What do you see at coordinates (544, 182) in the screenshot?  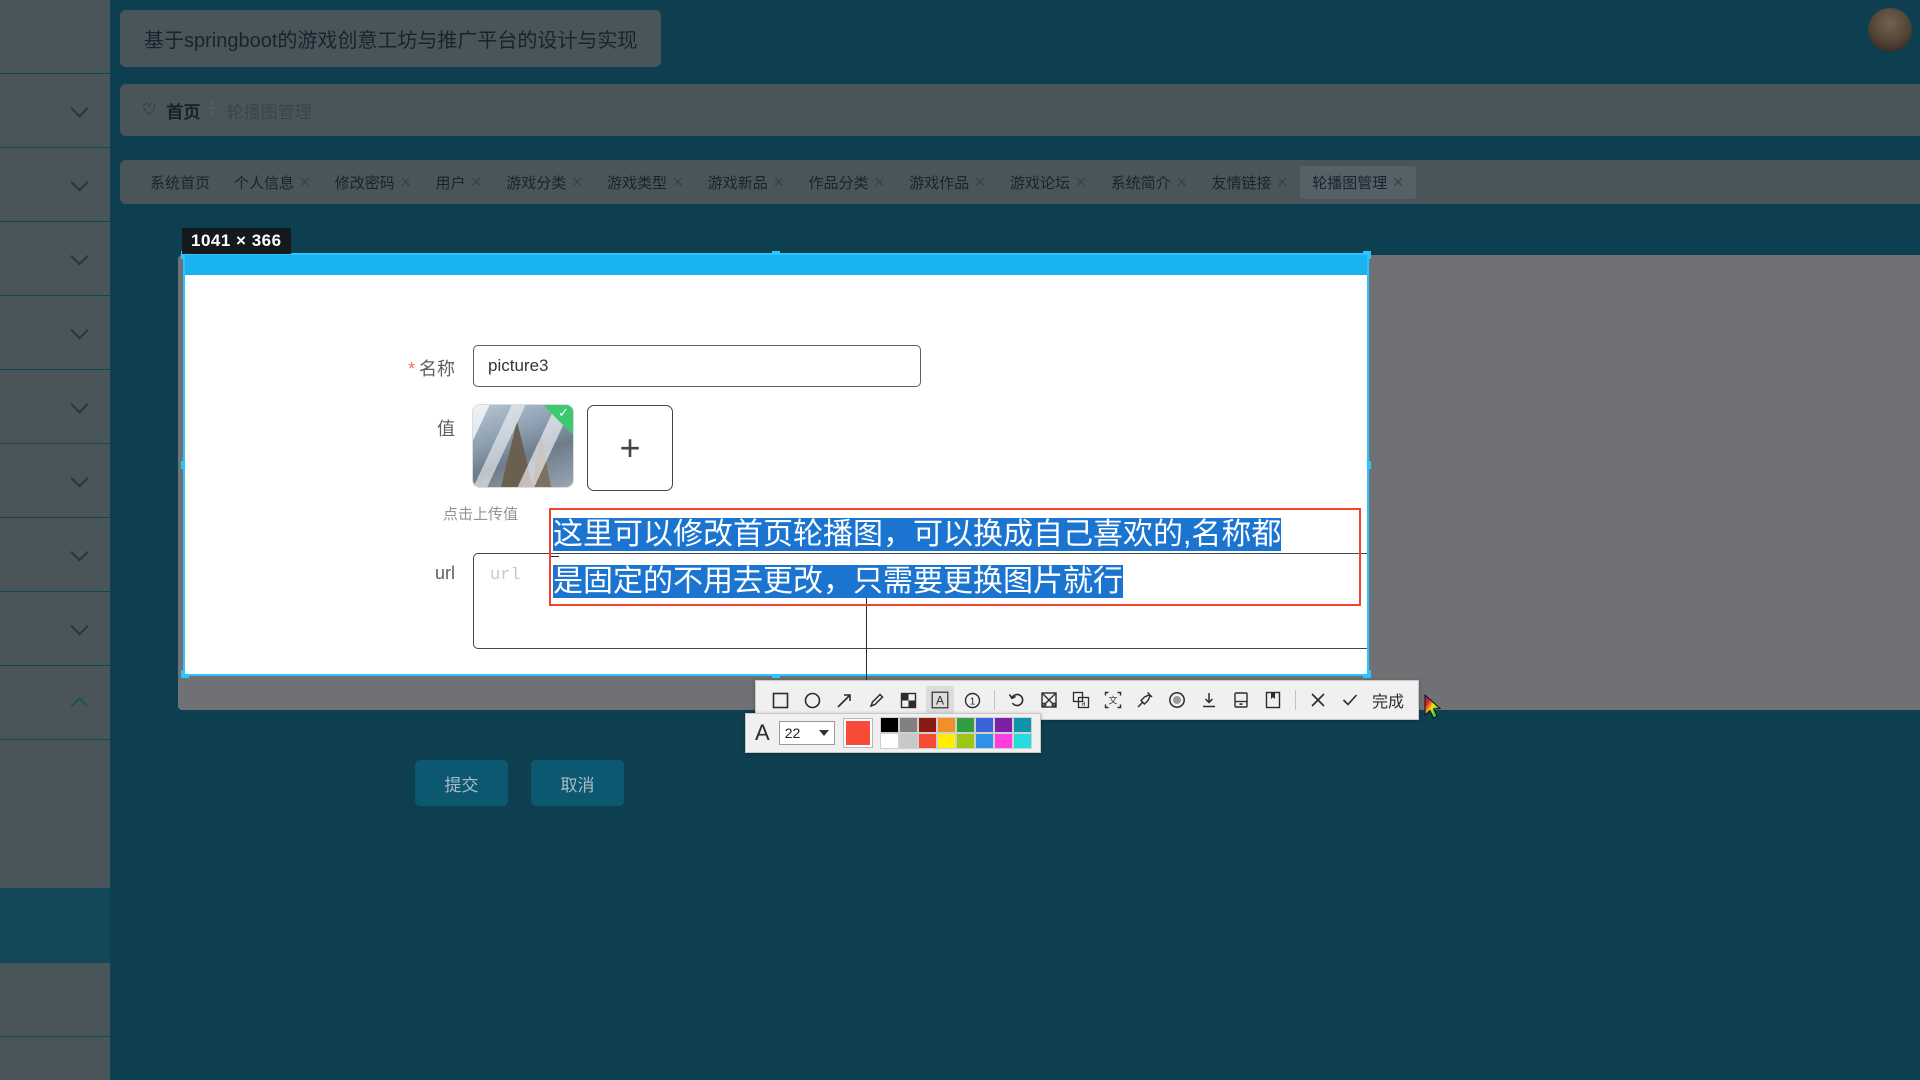 I see `tab-game-category: 游戏分类 ✕` at bounding box center [544, 182].